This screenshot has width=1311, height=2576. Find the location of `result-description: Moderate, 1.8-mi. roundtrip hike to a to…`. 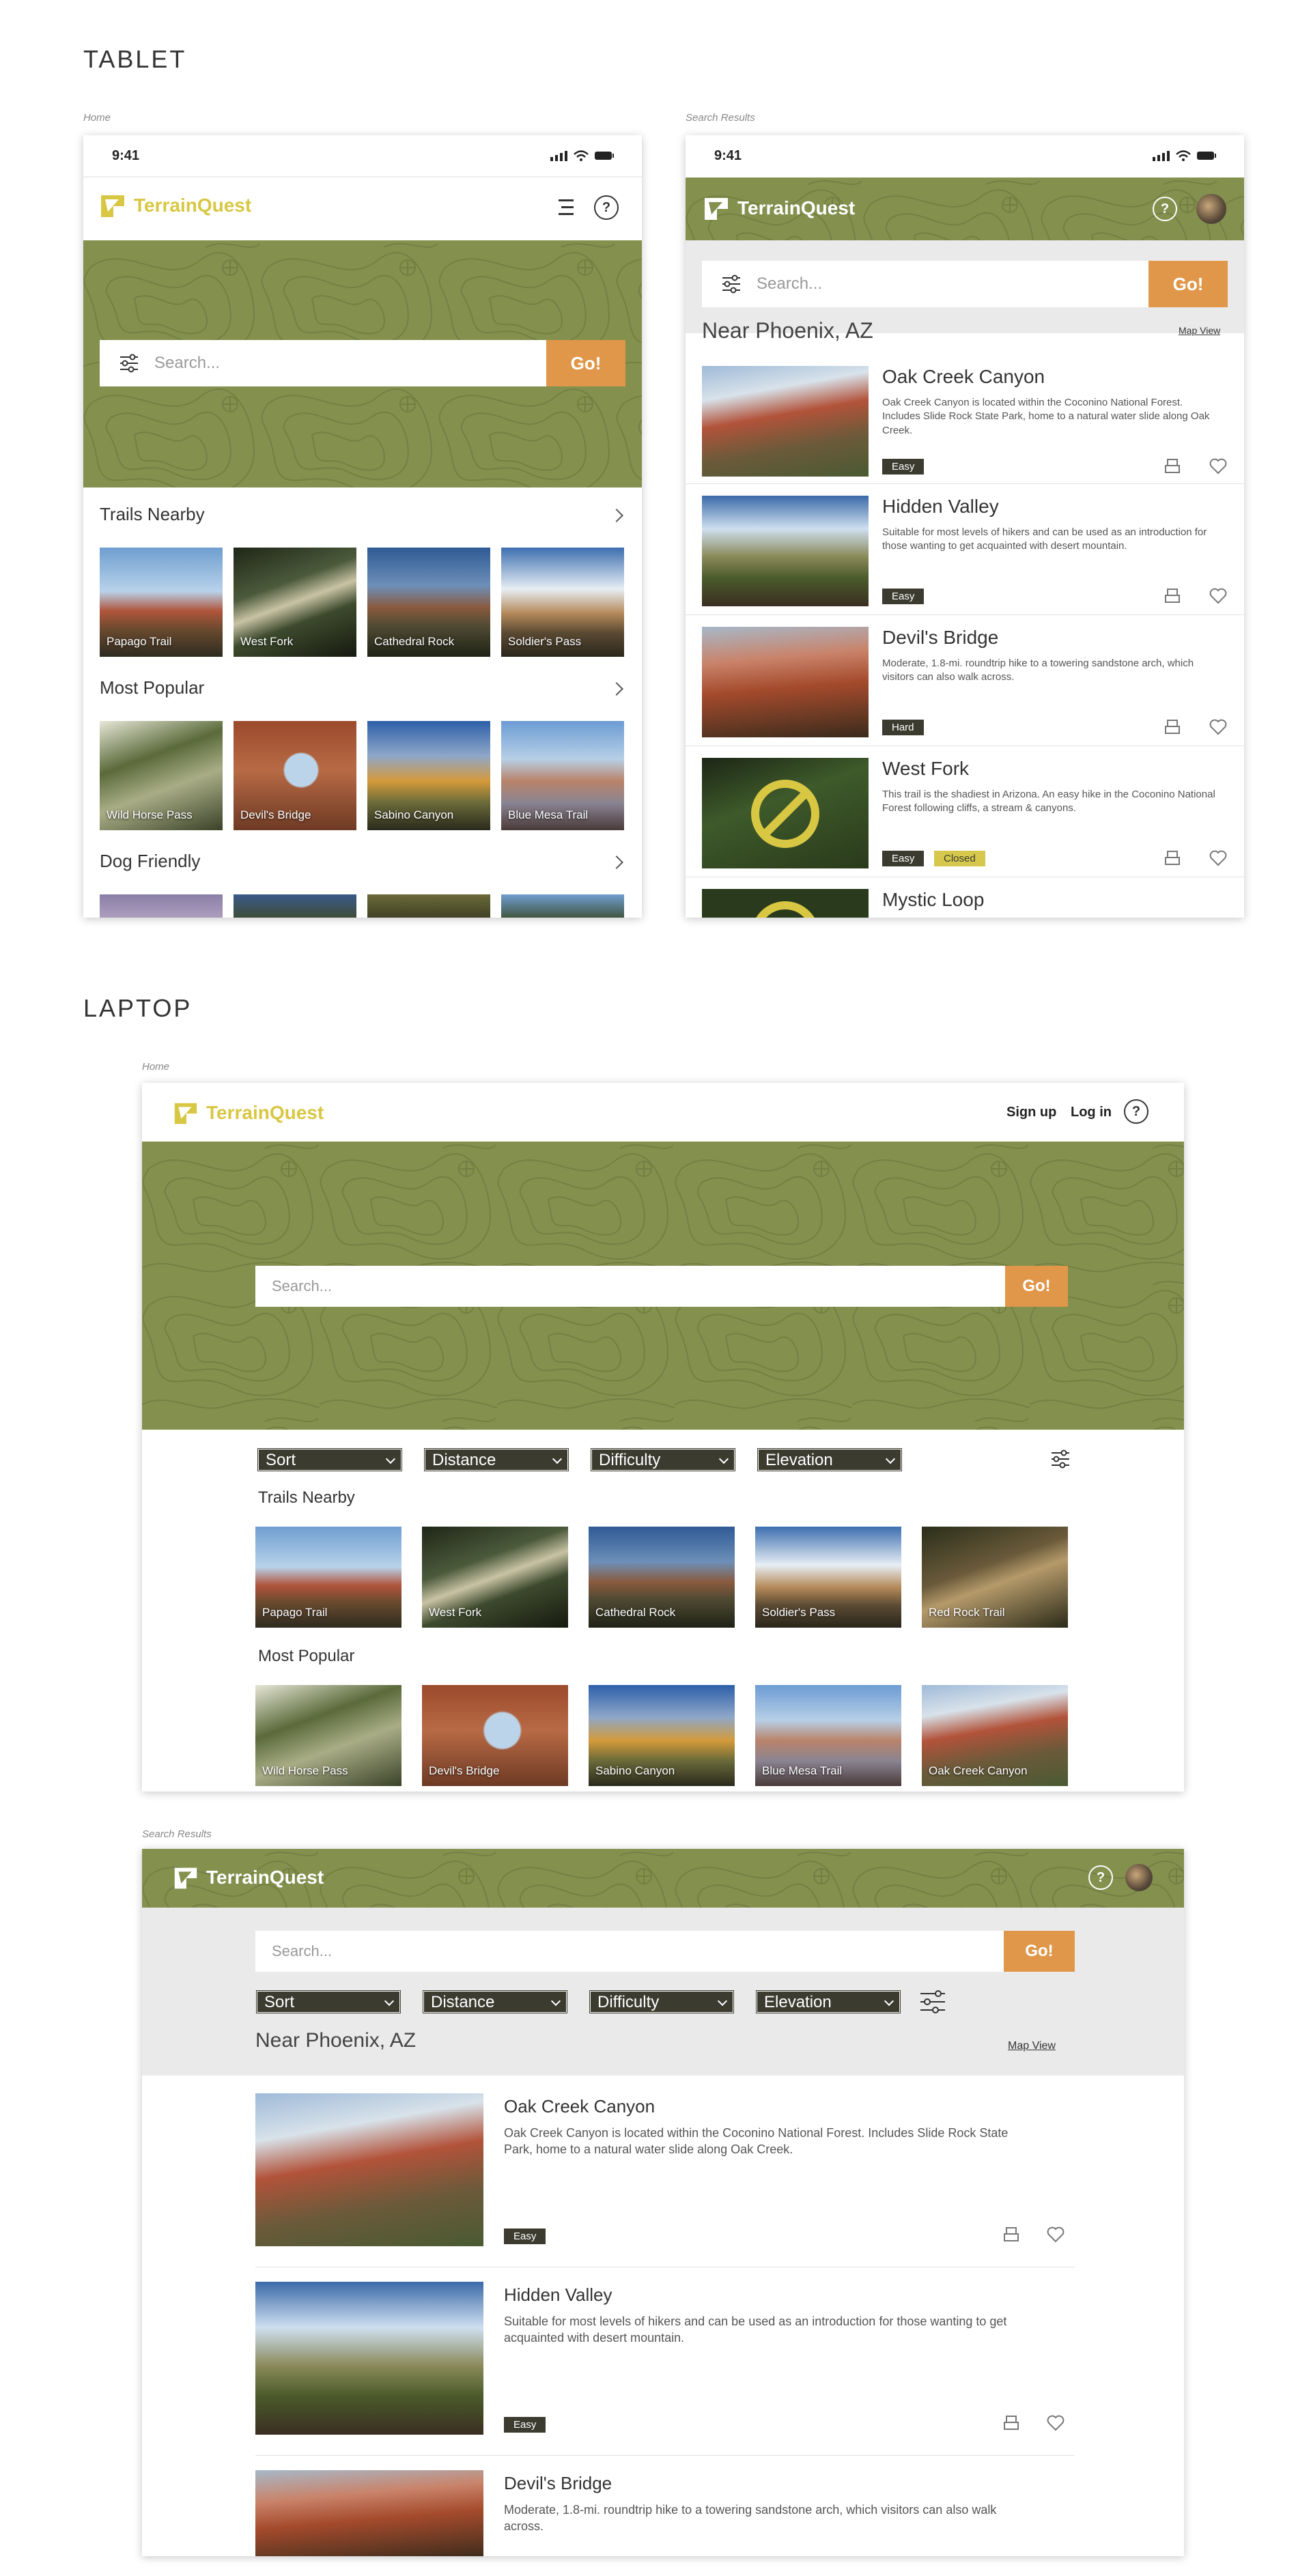

result-description: Moderate, 1.8-mi. roundtrip hike to a to… is located at coordinates (1038, 670).